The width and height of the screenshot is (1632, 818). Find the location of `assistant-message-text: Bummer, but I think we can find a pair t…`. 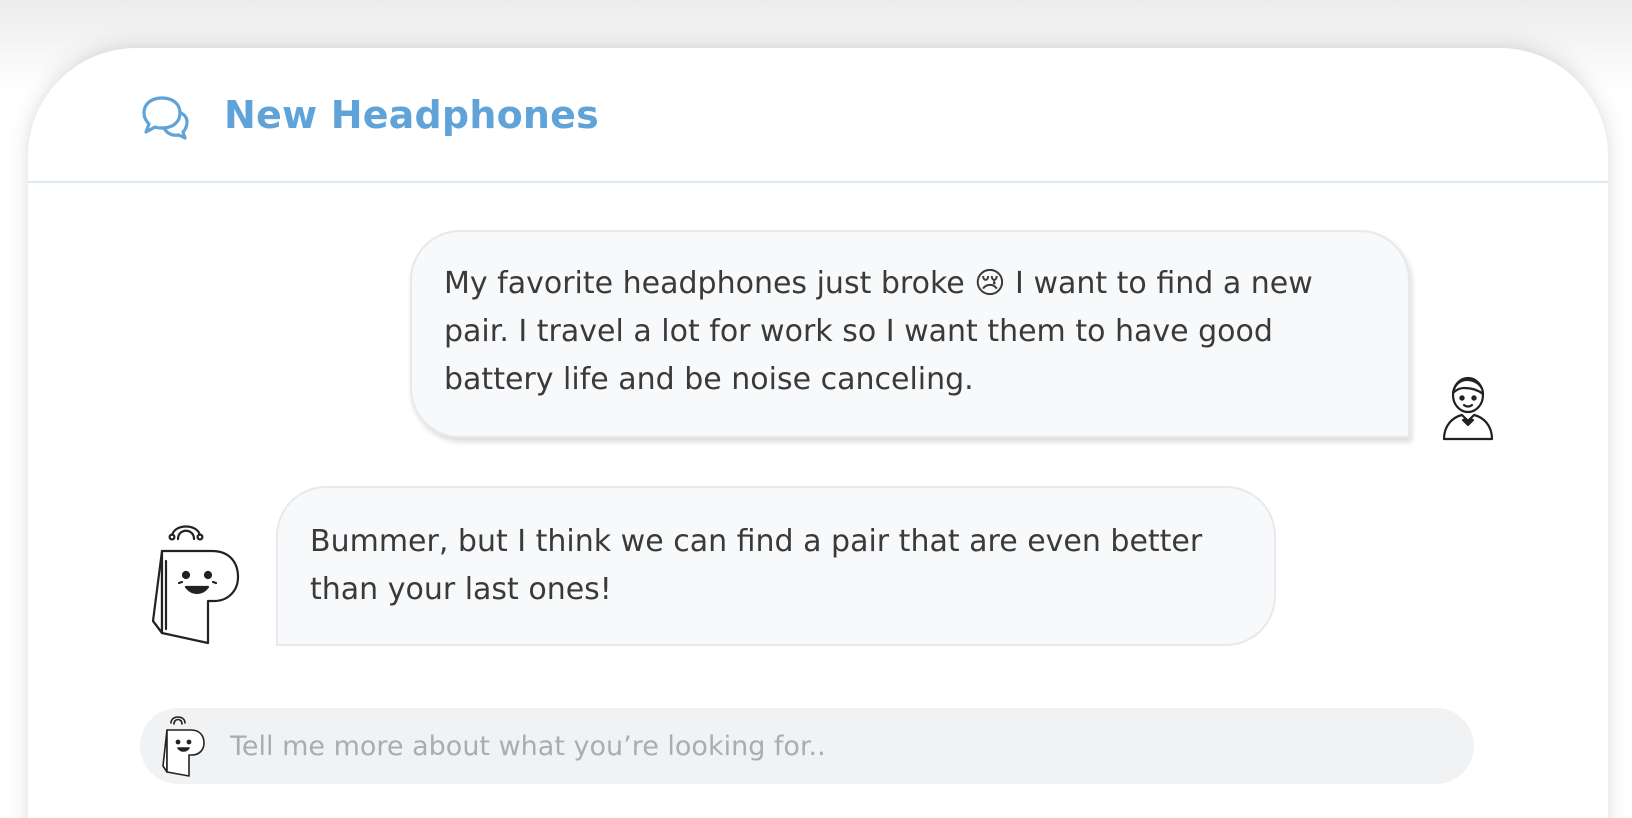

assistant-message-text: Bummer, but I think we can find a pair t… is located at coordinates (756, 565).